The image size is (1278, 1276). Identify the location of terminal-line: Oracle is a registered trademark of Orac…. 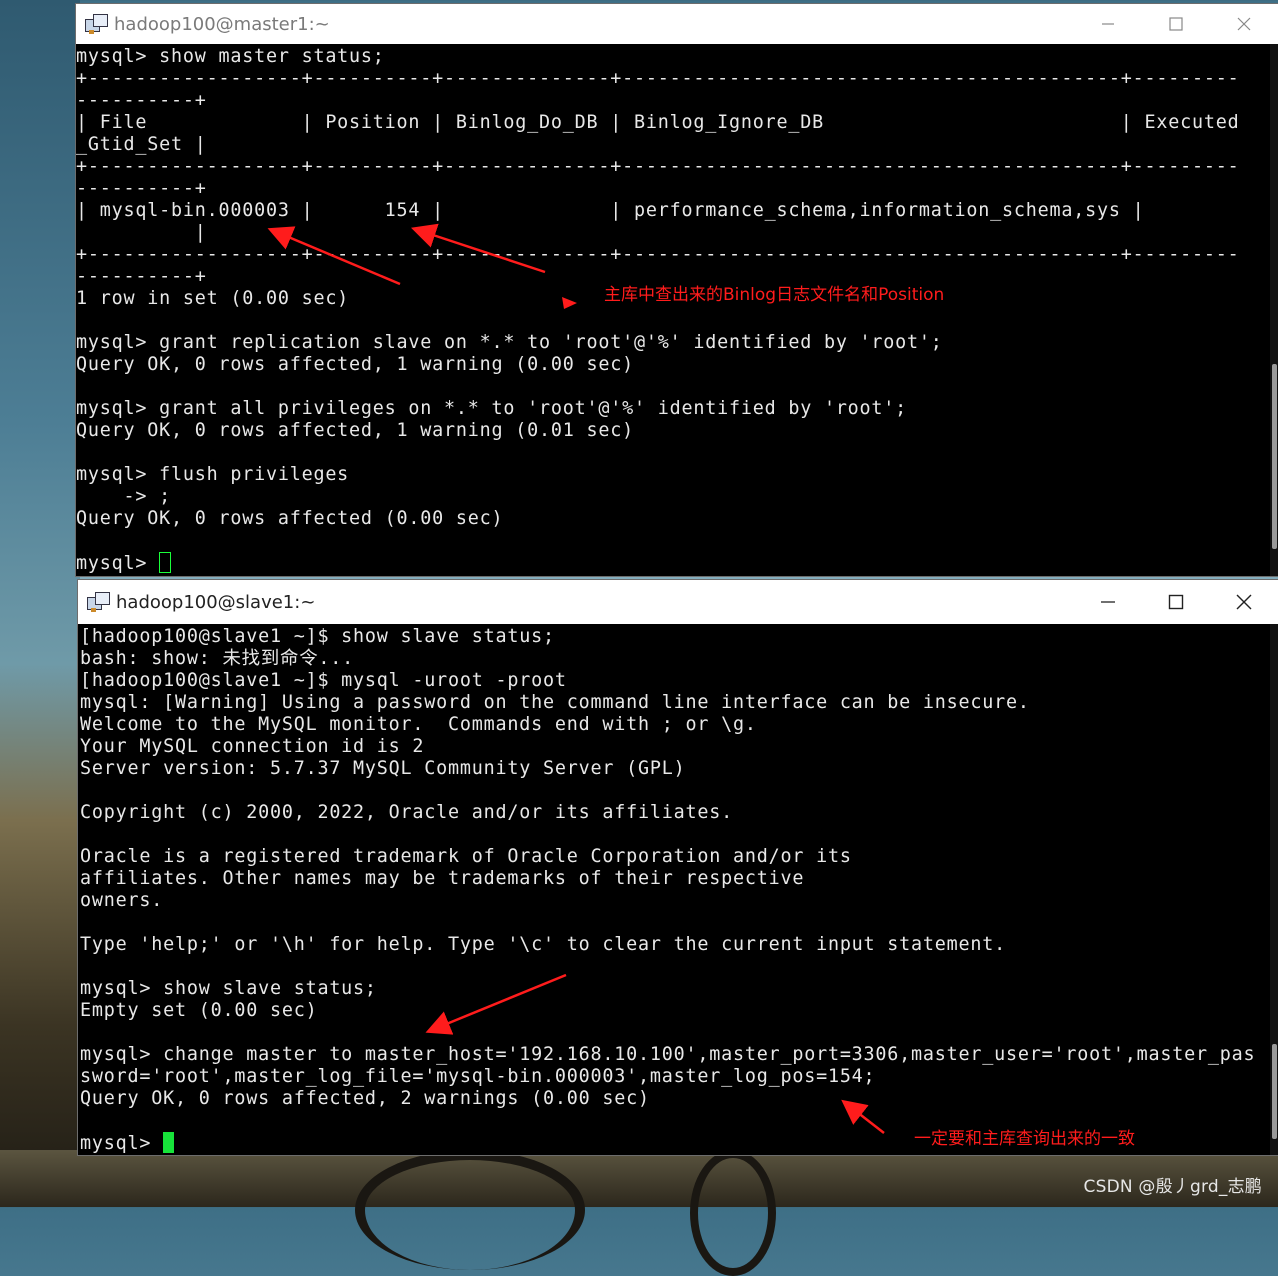
(673, 857).